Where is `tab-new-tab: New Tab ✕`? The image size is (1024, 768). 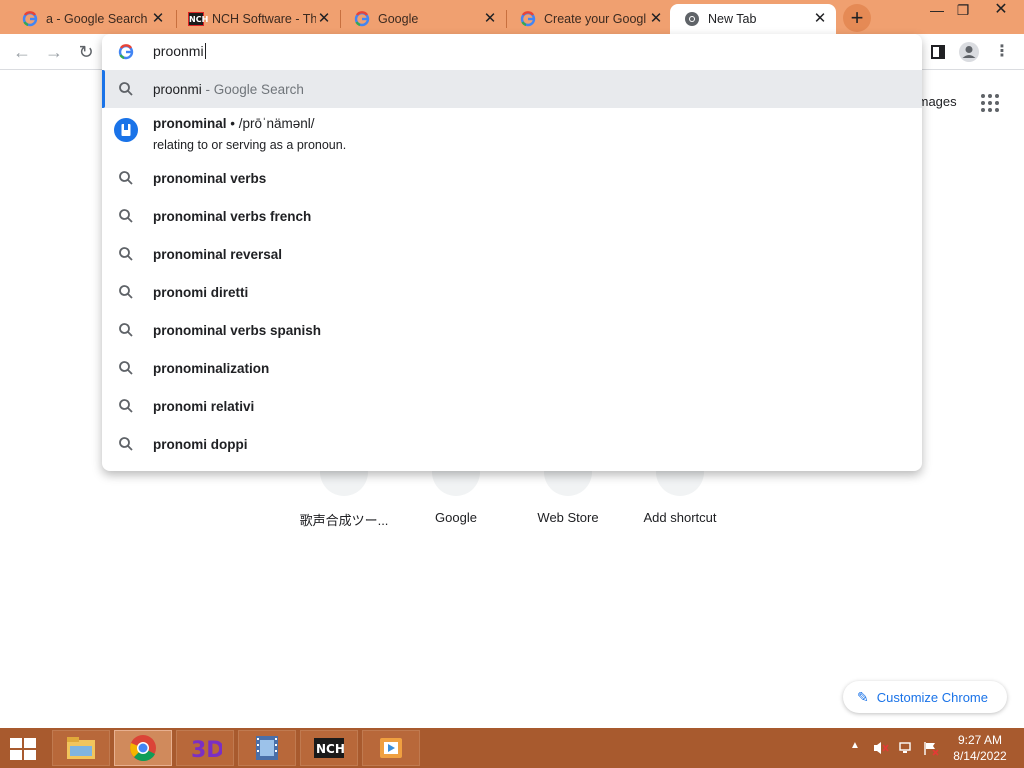 tab-new-tab: New Tab ✕ is located at coordinates (753, 19).